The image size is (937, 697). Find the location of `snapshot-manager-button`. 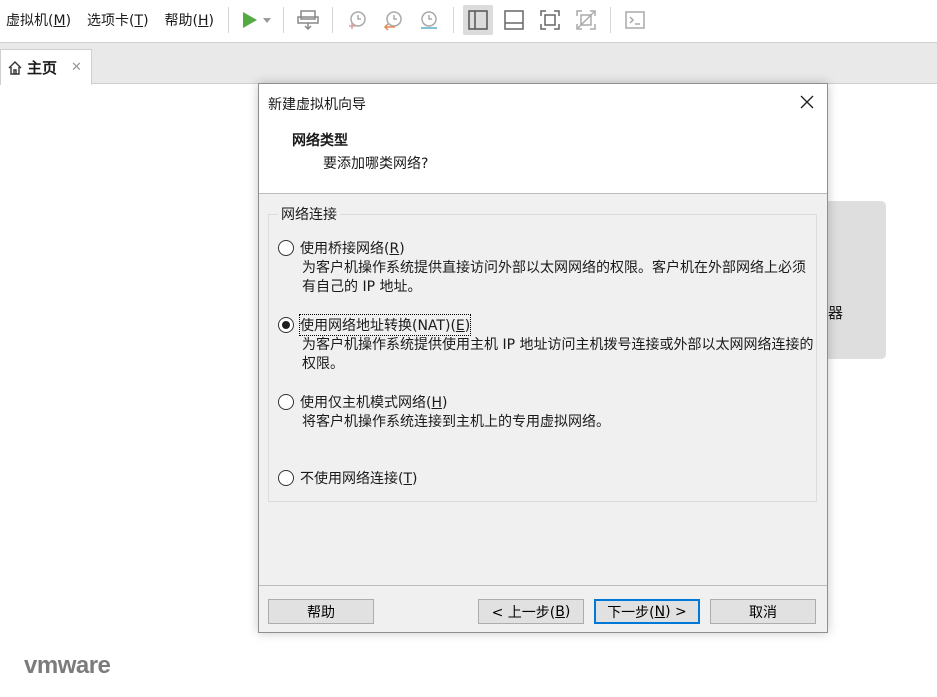

snapshot-manager-button is located at coordinates (429, 20).